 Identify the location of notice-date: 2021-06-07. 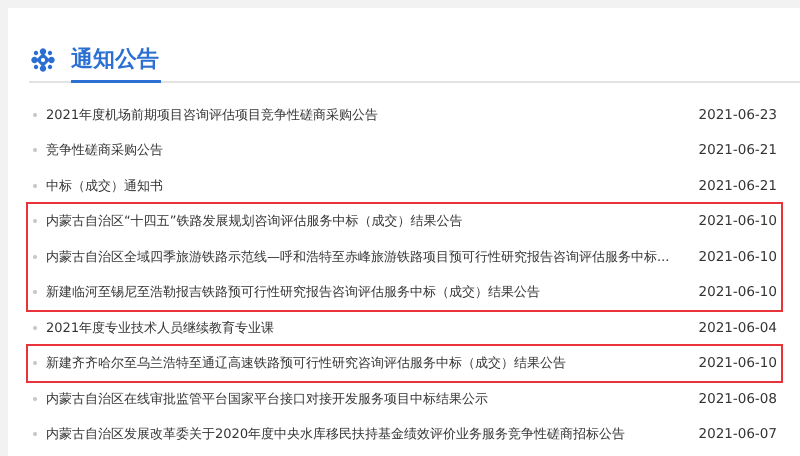
(737, 434).